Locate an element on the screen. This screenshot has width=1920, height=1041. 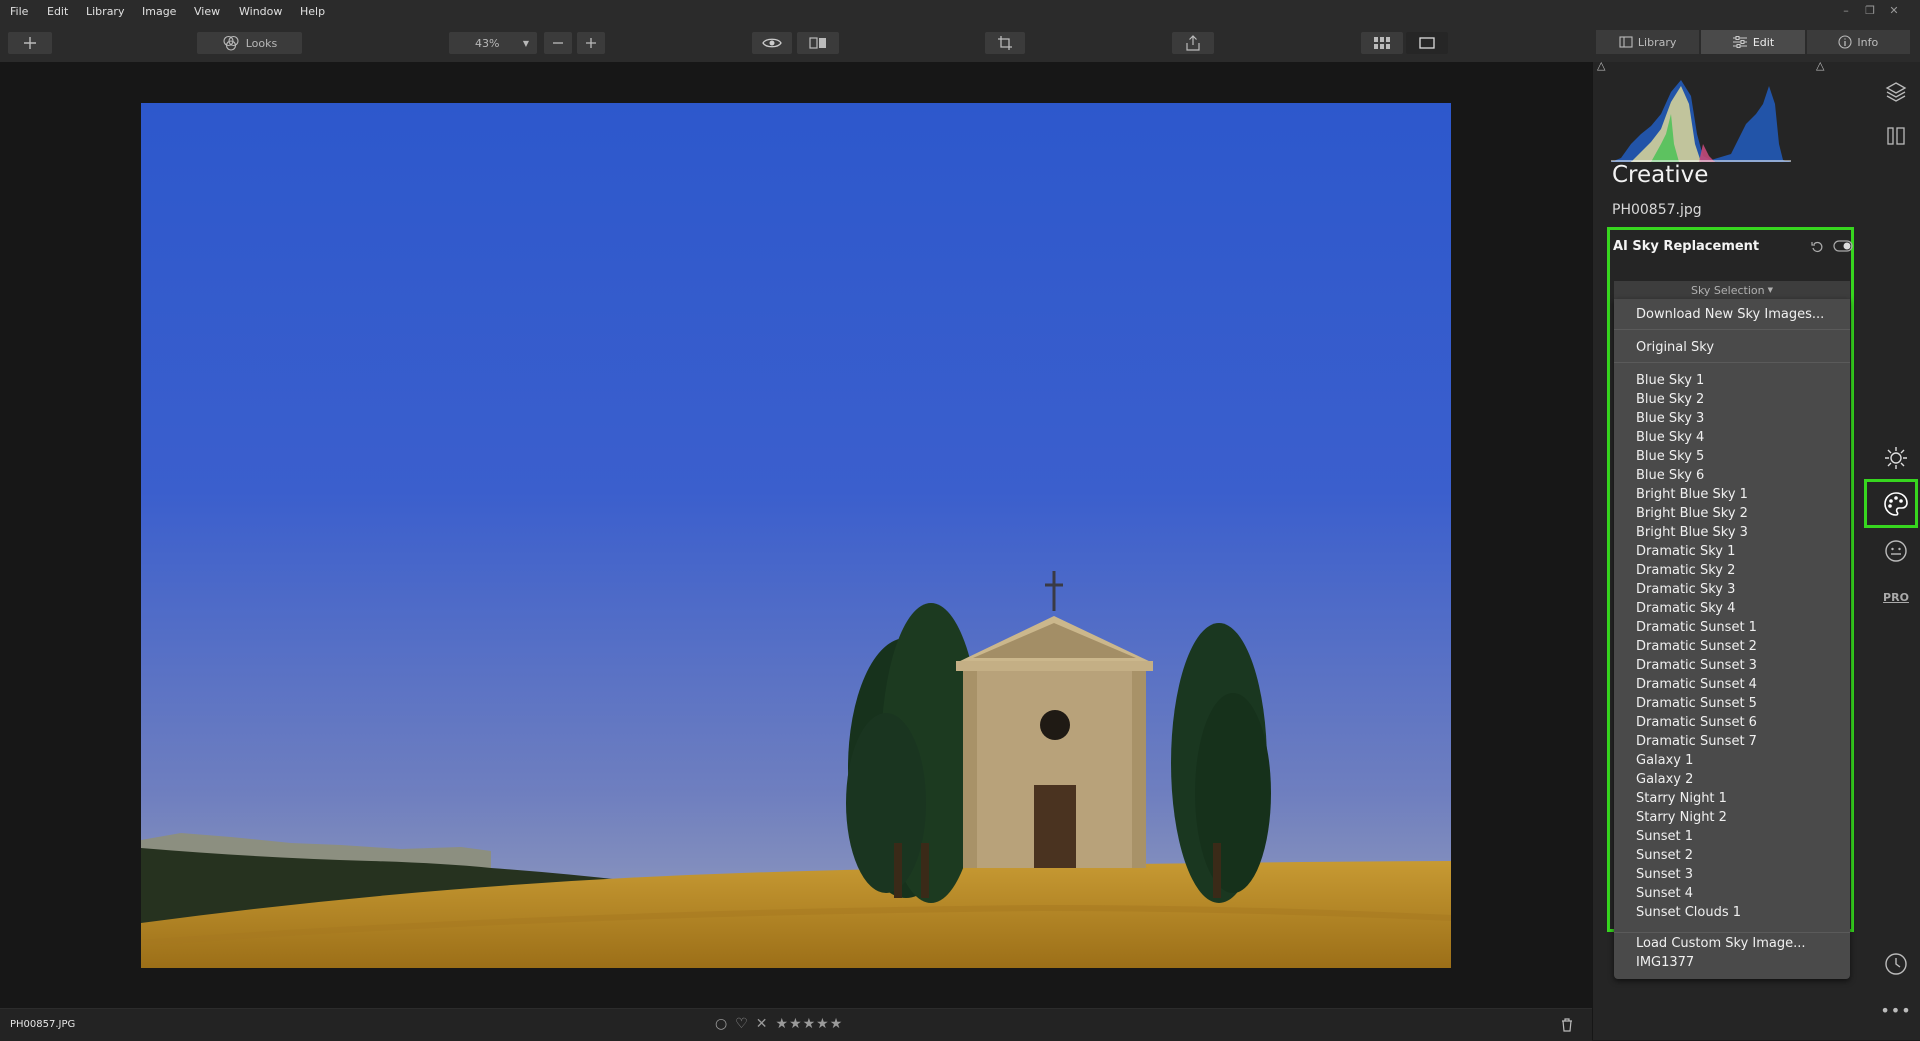
tab-info-label: Info is located at coordinates (1868, 42).